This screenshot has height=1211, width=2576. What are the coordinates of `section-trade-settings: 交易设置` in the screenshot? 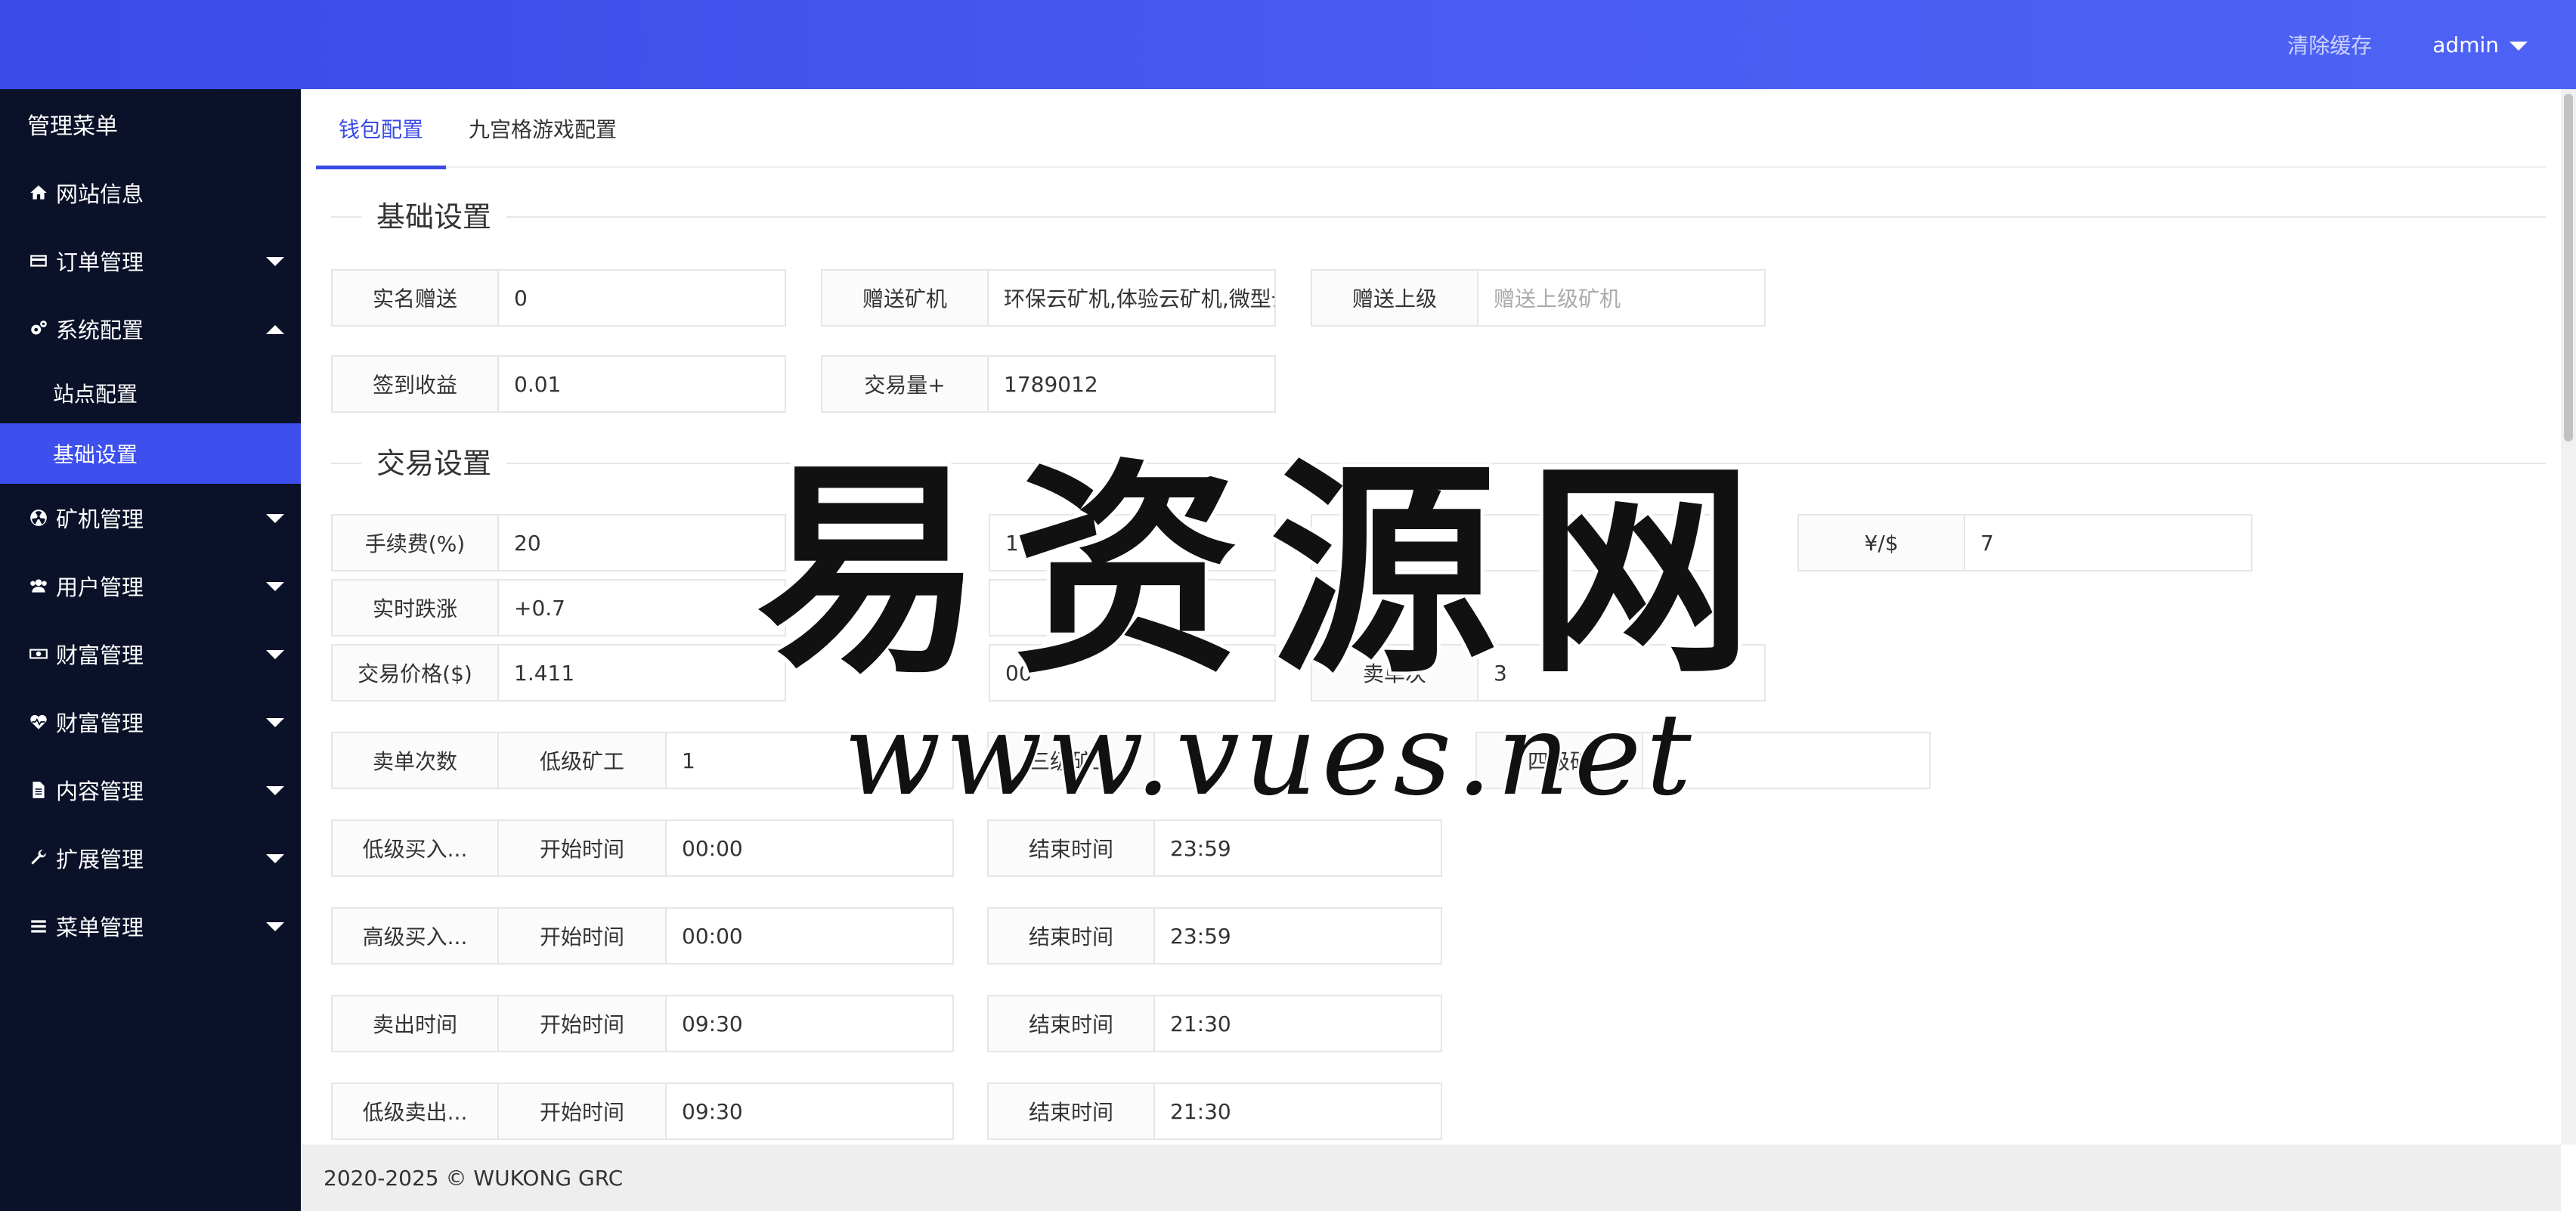 It's located at (1438, 463).